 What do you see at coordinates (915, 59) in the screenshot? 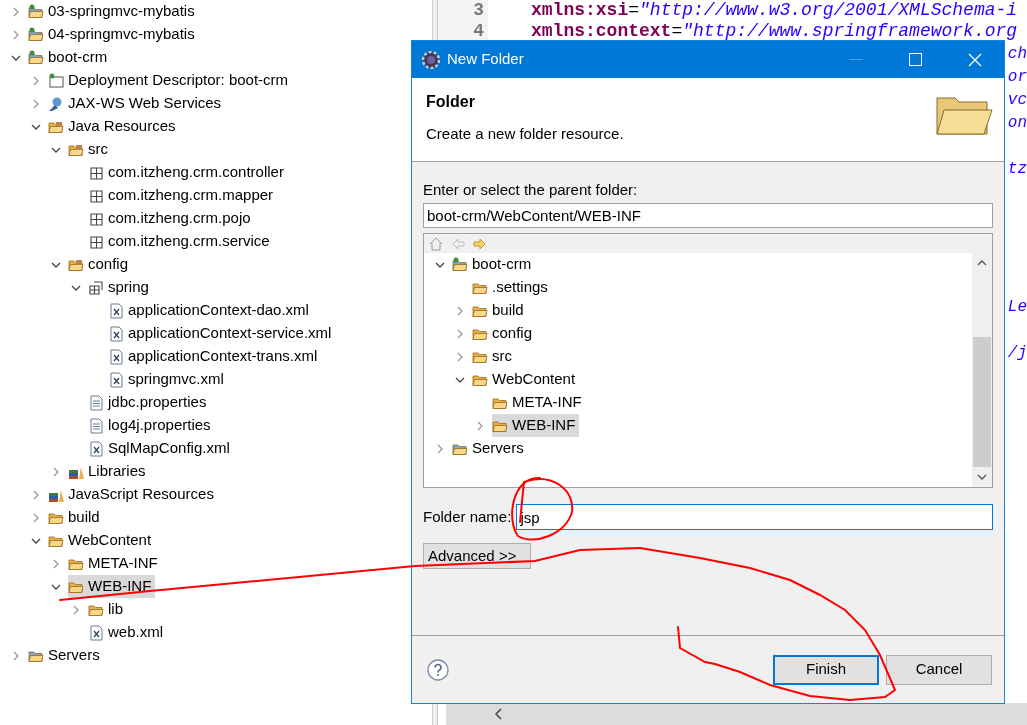
I see `maximize-icon` at bounding box center [915, 59].